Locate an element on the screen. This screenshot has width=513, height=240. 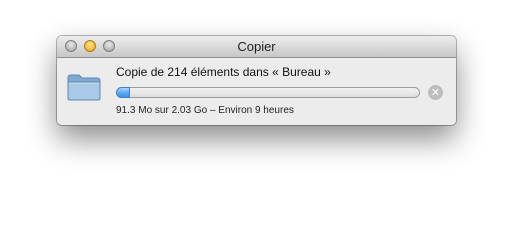
window-title: Copier is located at coordinates (256, 46).